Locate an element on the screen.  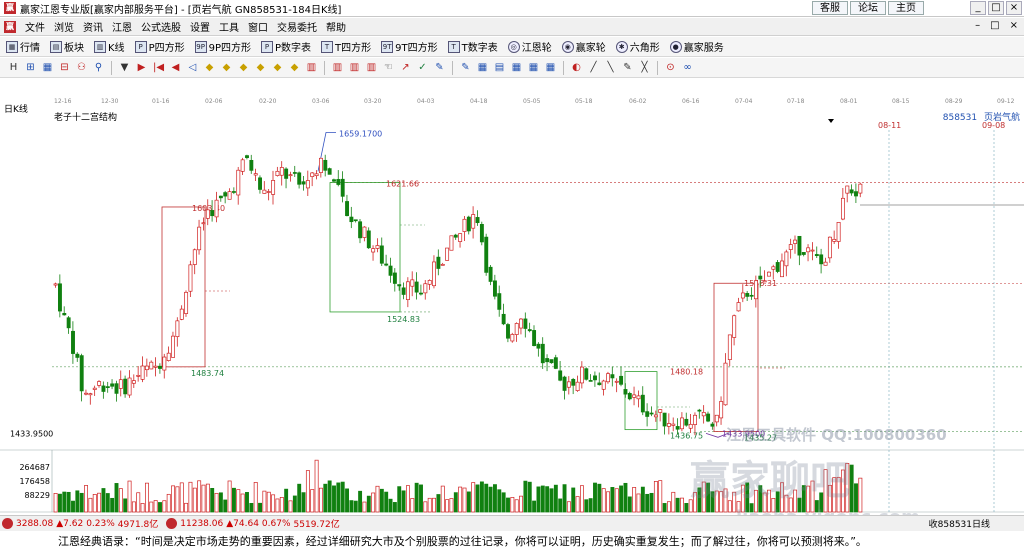
menu-file: 文件 is located at coordinates (35, 26).